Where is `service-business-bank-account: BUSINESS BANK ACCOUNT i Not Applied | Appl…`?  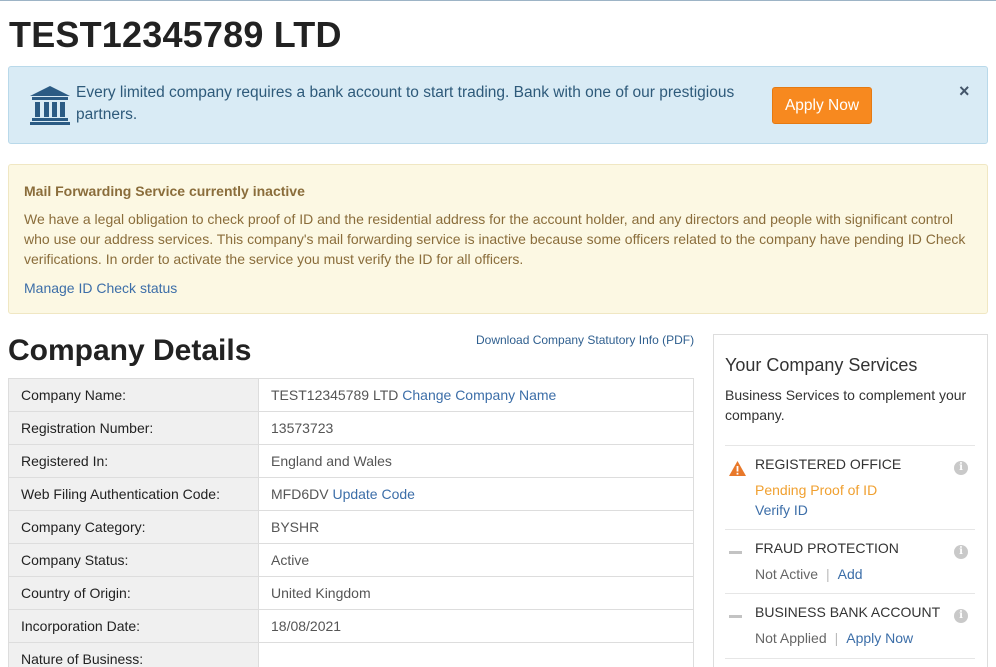
service-business-bank-account: BUSINESS BANK ACCOUNT i Not Applied | Appl… is located at coordinates (850, 626).